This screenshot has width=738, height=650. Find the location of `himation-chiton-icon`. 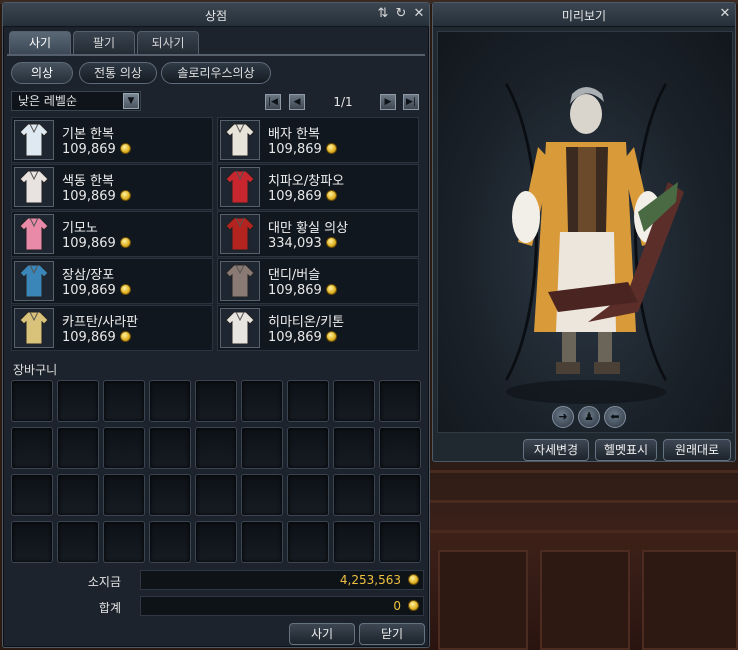

himation-chiton-icon is located at coordinates (240, 328).